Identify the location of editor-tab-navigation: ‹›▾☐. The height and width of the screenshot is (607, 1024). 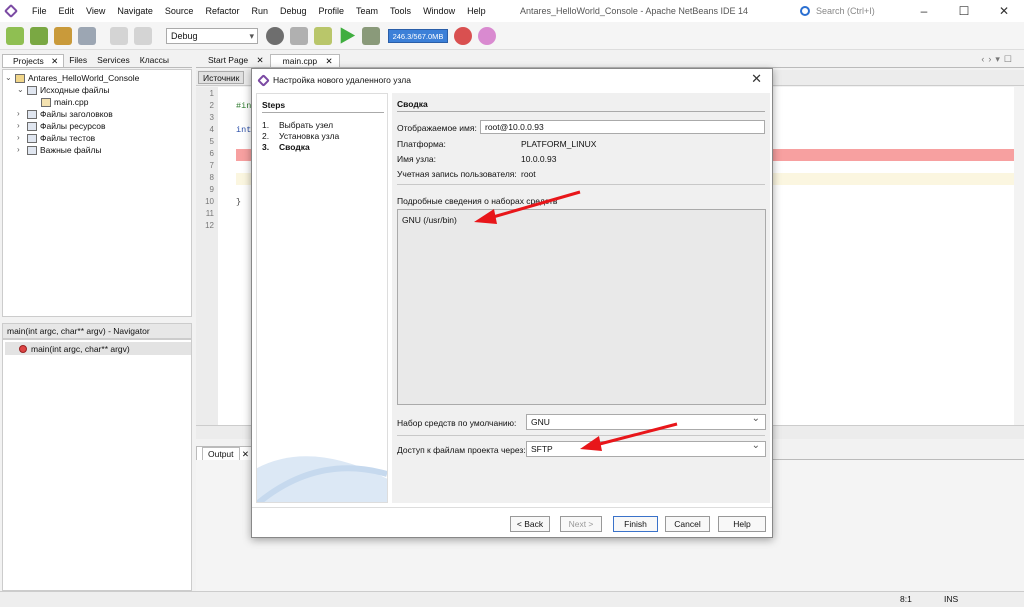
(998, 59).